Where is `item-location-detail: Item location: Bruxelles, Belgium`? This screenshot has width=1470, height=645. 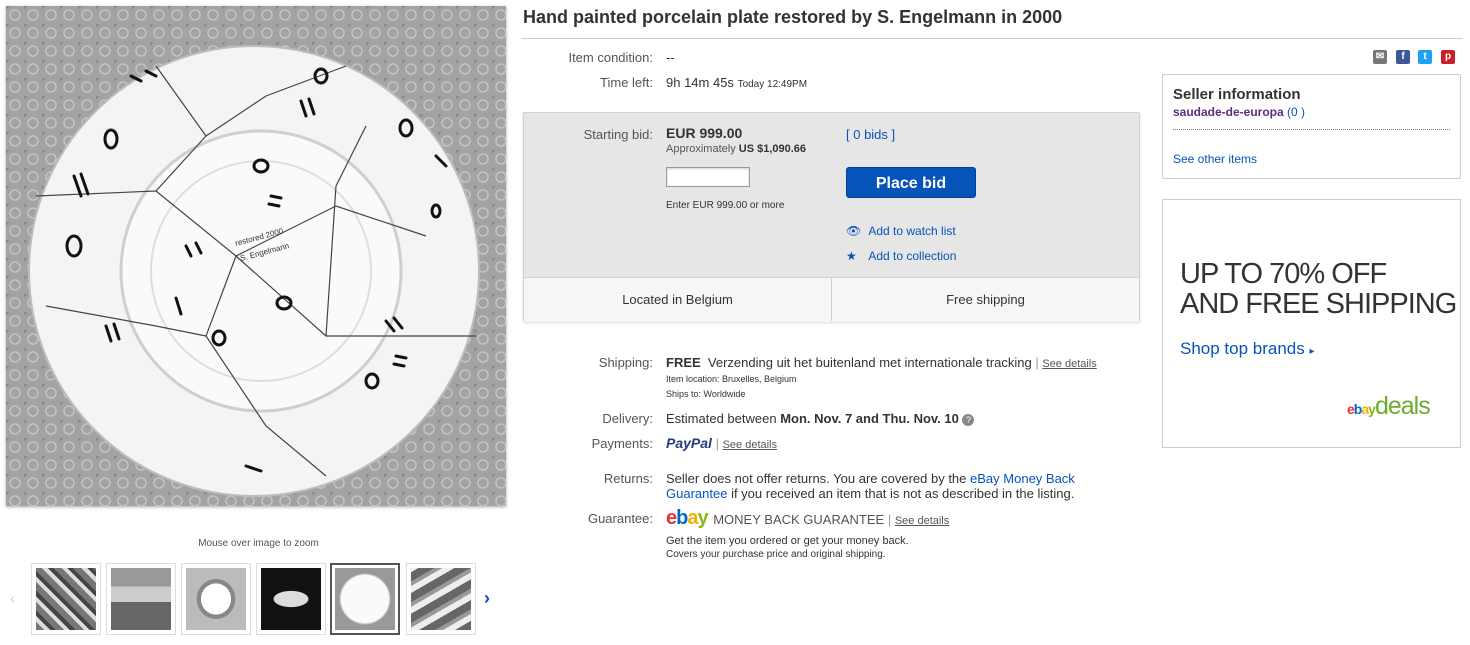
item-location-detail: Item location: Bruxelles, Belgium is located at coordinates (731, 379).